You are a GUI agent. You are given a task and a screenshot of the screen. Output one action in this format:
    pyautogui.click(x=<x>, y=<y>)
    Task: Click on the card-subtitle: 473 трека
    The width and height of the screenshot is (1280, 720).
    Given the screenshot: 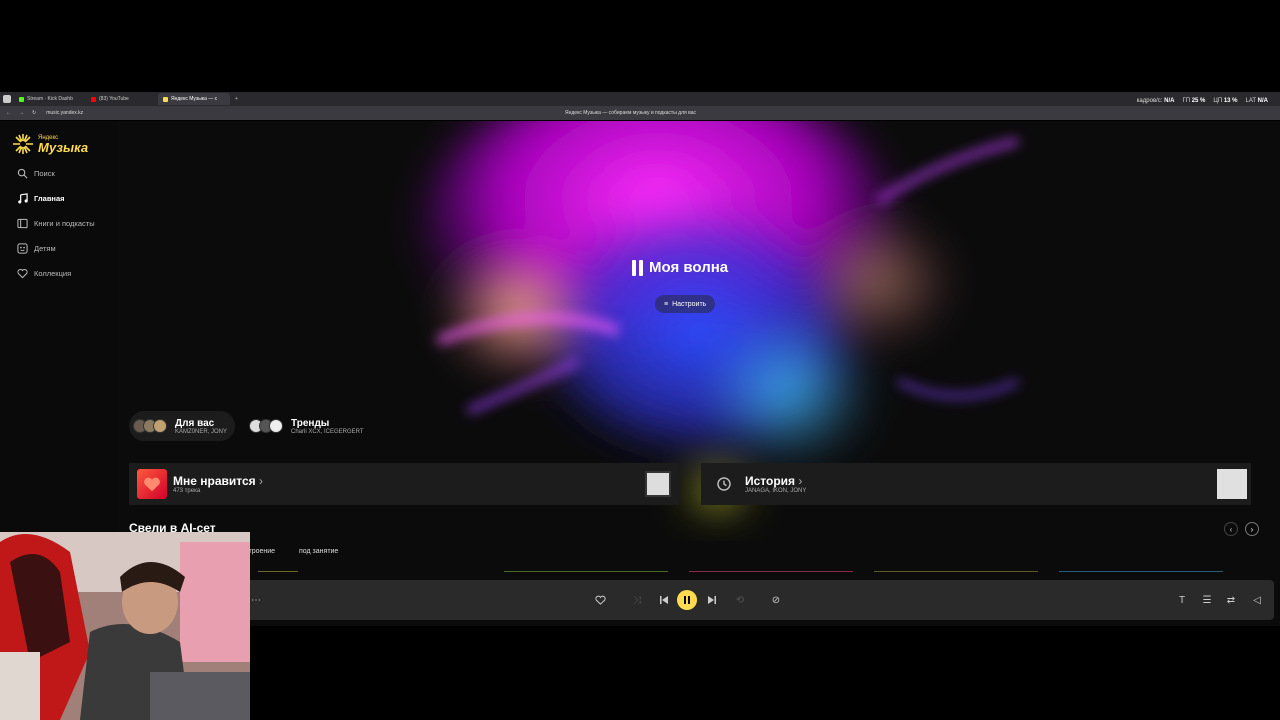 What is the action you would take?
    pyautogui.click(x=187, y=491)
    